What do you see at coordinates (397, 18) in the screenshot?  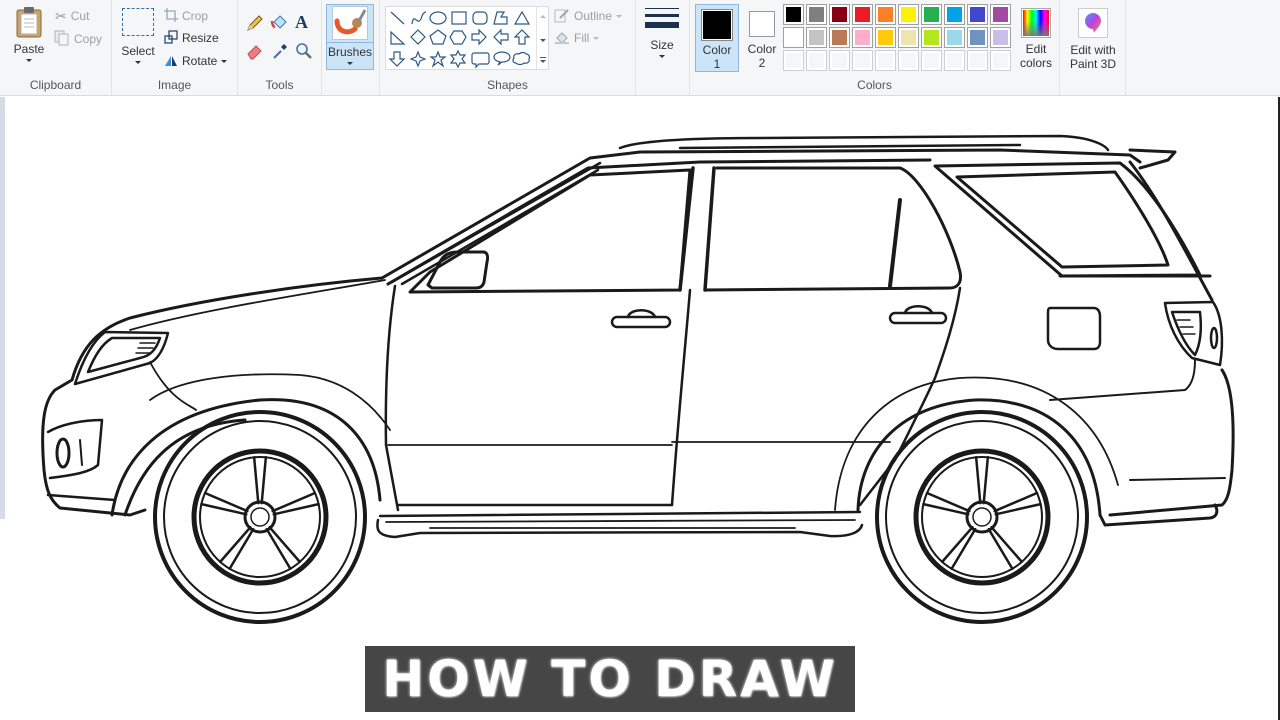 I see `shape-line` at bounding box center [397, 18].